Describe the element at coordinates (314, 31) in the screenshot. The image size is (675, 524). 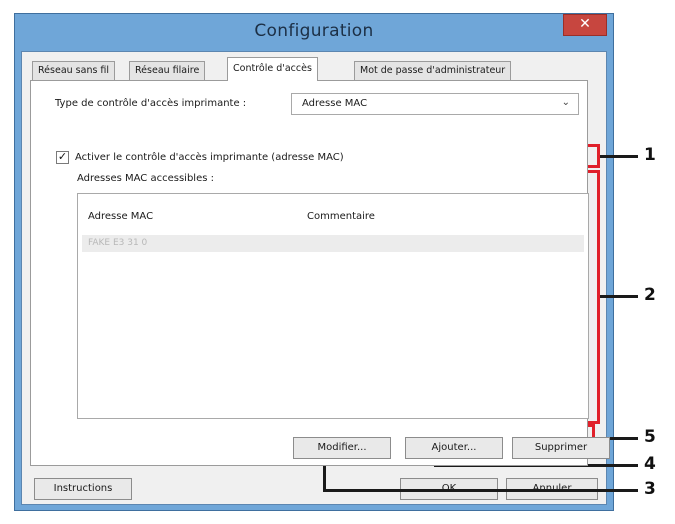
I see `window-title: Configuration` at that location.